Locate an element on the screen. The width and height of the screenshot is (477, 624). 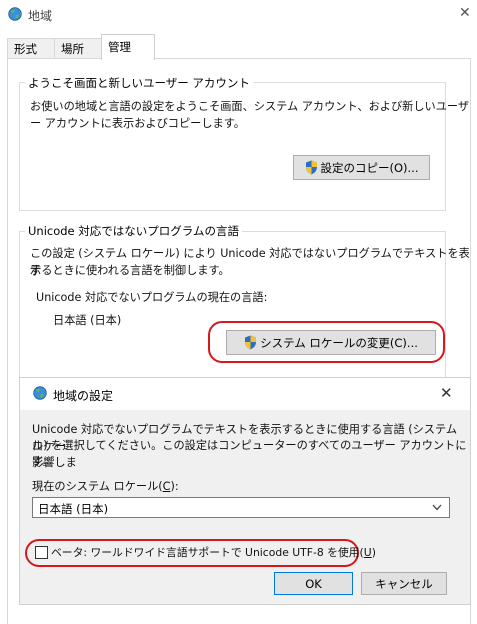
tab-label: 形式 is located at coordinates (25, 49).